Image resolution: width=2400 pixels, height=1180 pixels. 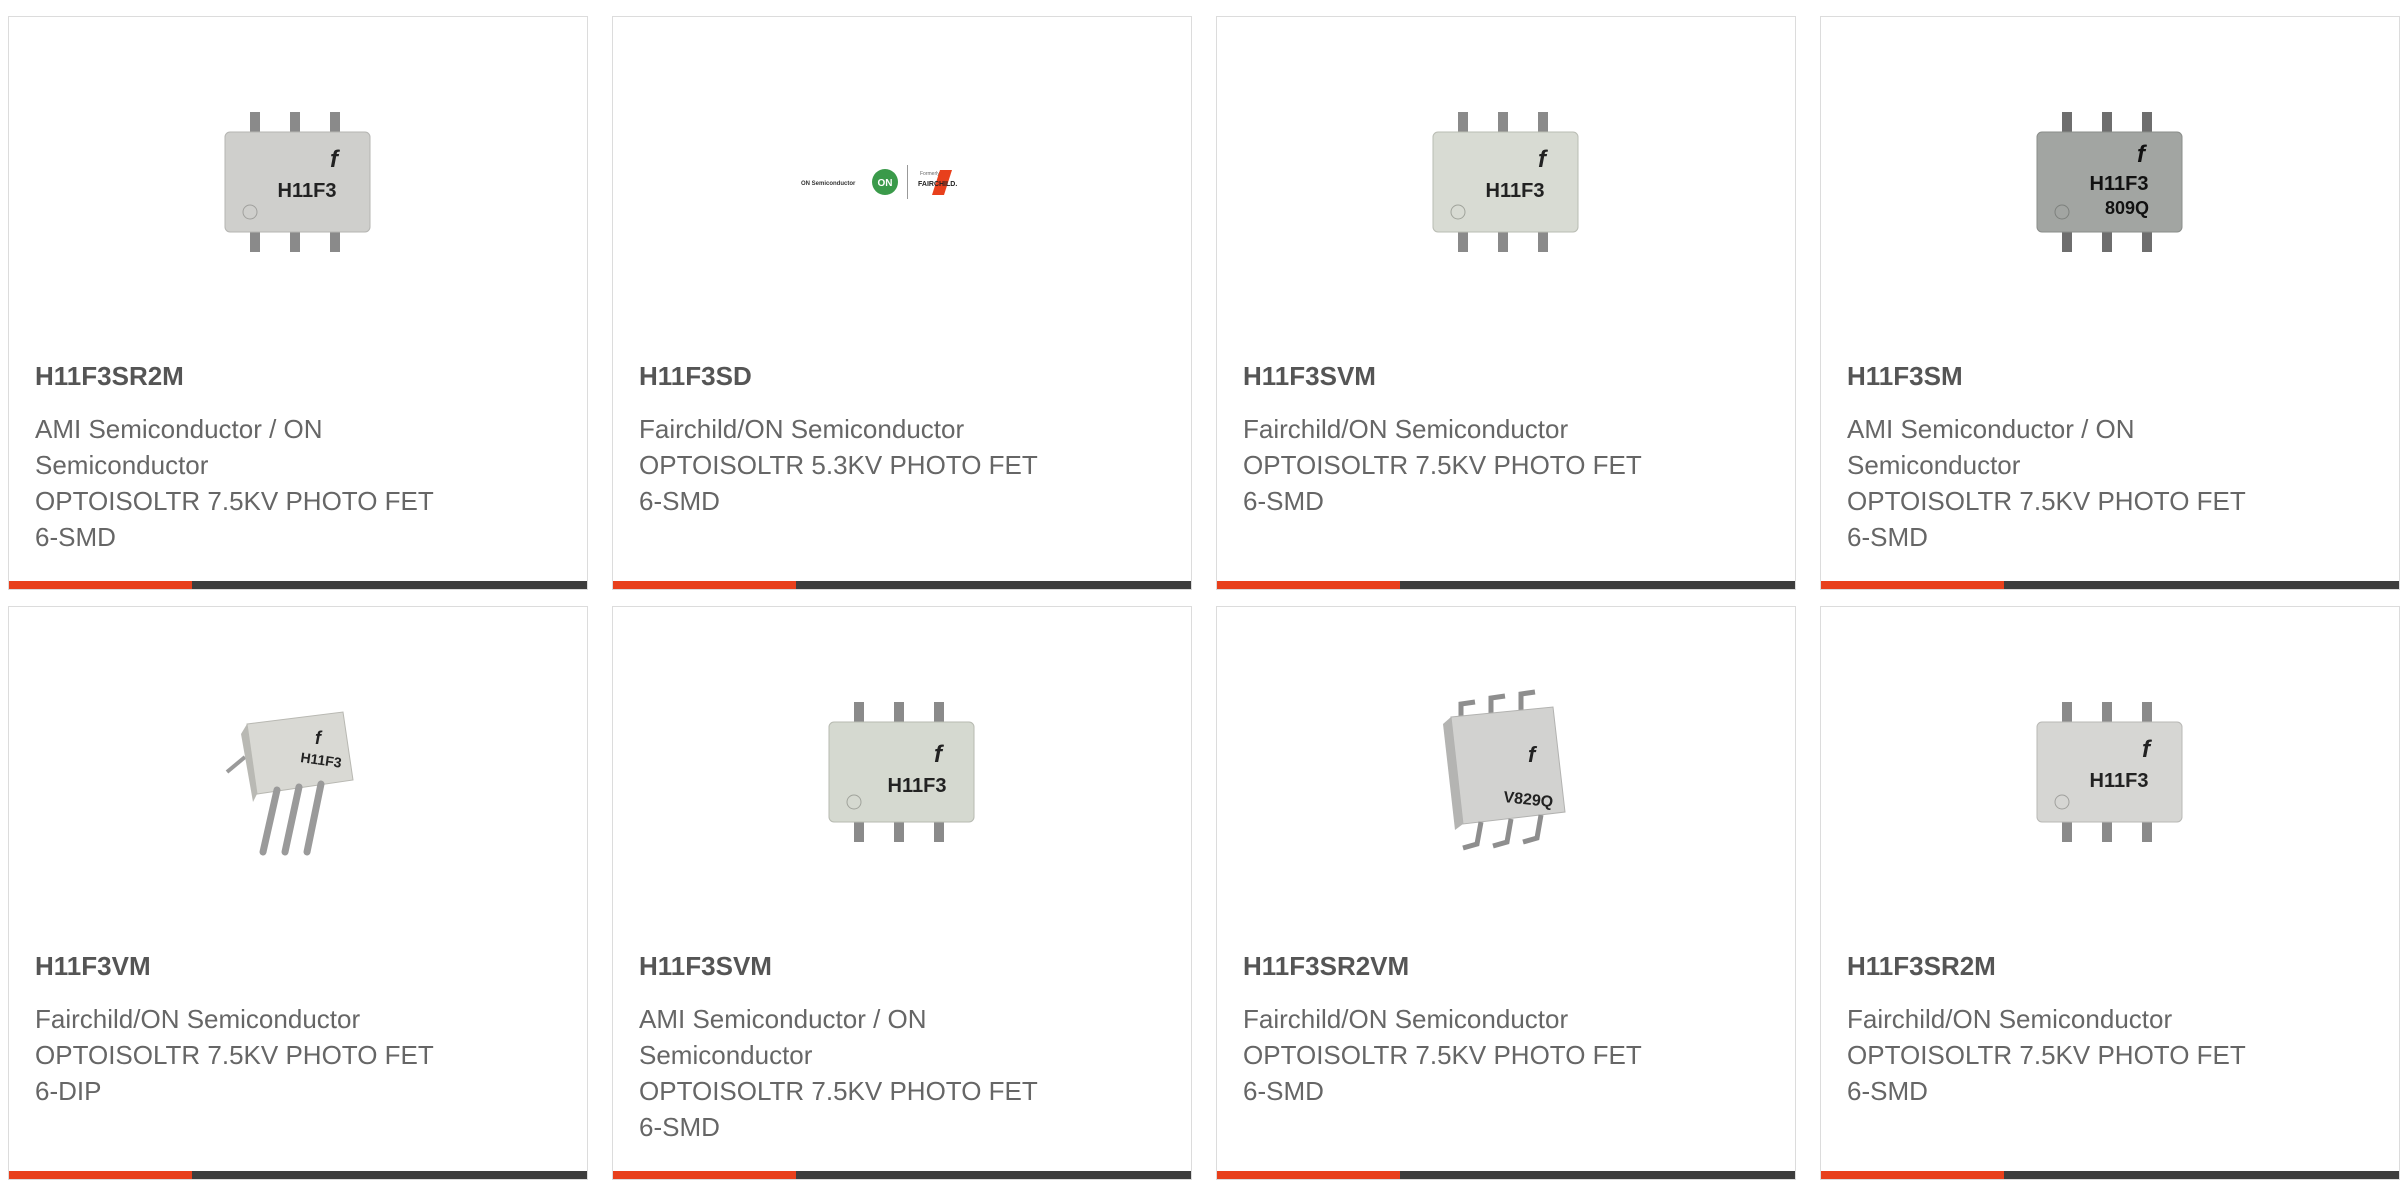 What do you see at coordinates (930, 174) in the screenshot?
I see `svg-text: Formerly` at bounding box center [930, 174].